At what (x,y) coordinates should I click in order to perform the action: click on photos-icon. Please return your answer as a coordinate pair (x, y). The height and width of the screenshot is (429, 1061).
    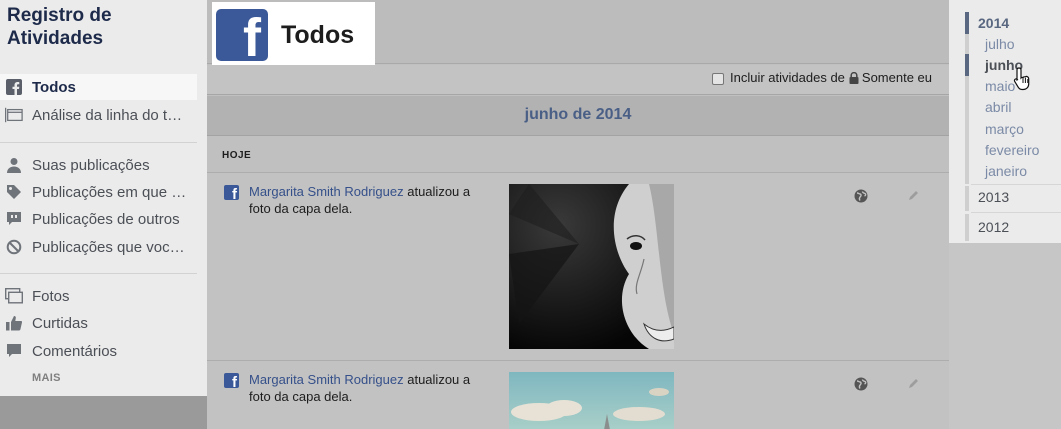
    Looking at the image, I should click on (14, 296).